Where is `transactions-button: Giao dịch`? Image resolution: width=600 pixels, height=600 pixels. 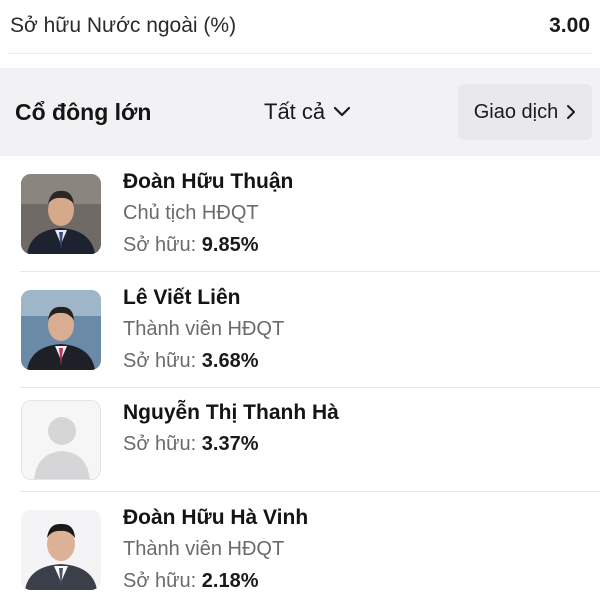 transactions-button: Giao dịch is located at coordinates (525, 112).